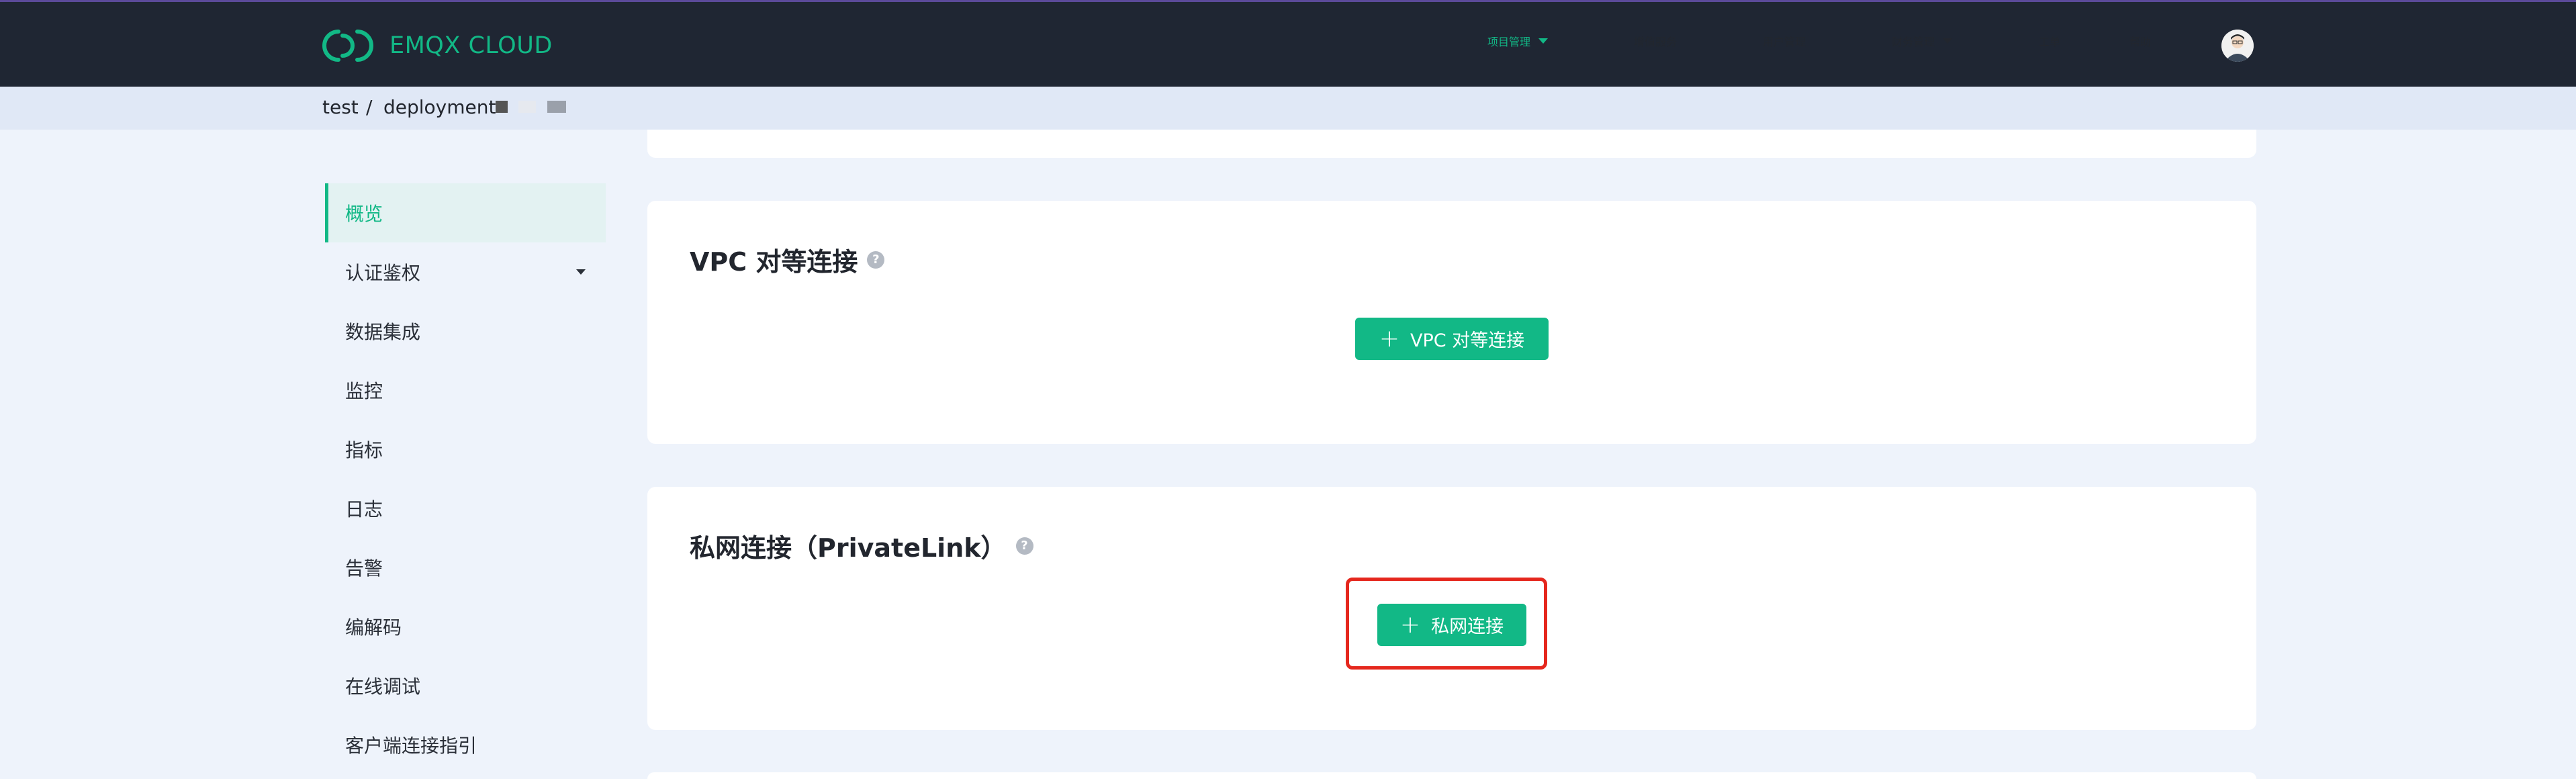 The height and width of the screenshot is (779, 2576). I want to click on sidebar-item-label: 指标, so click(364, 450).